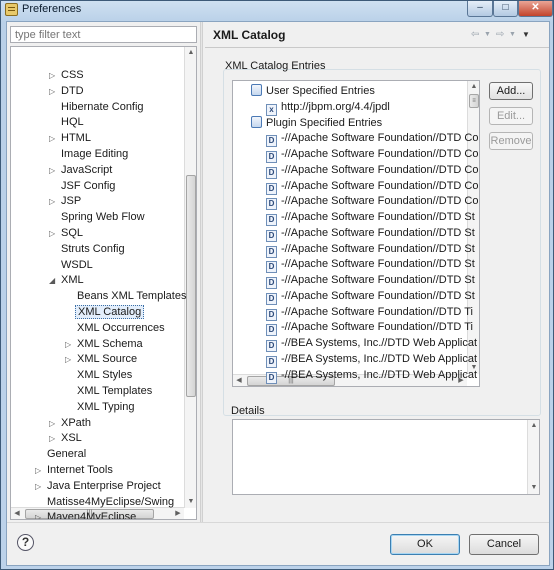  Describe the element at coordinates (25, 542) in the screenshot. I see `help-icon: ?` at that location.